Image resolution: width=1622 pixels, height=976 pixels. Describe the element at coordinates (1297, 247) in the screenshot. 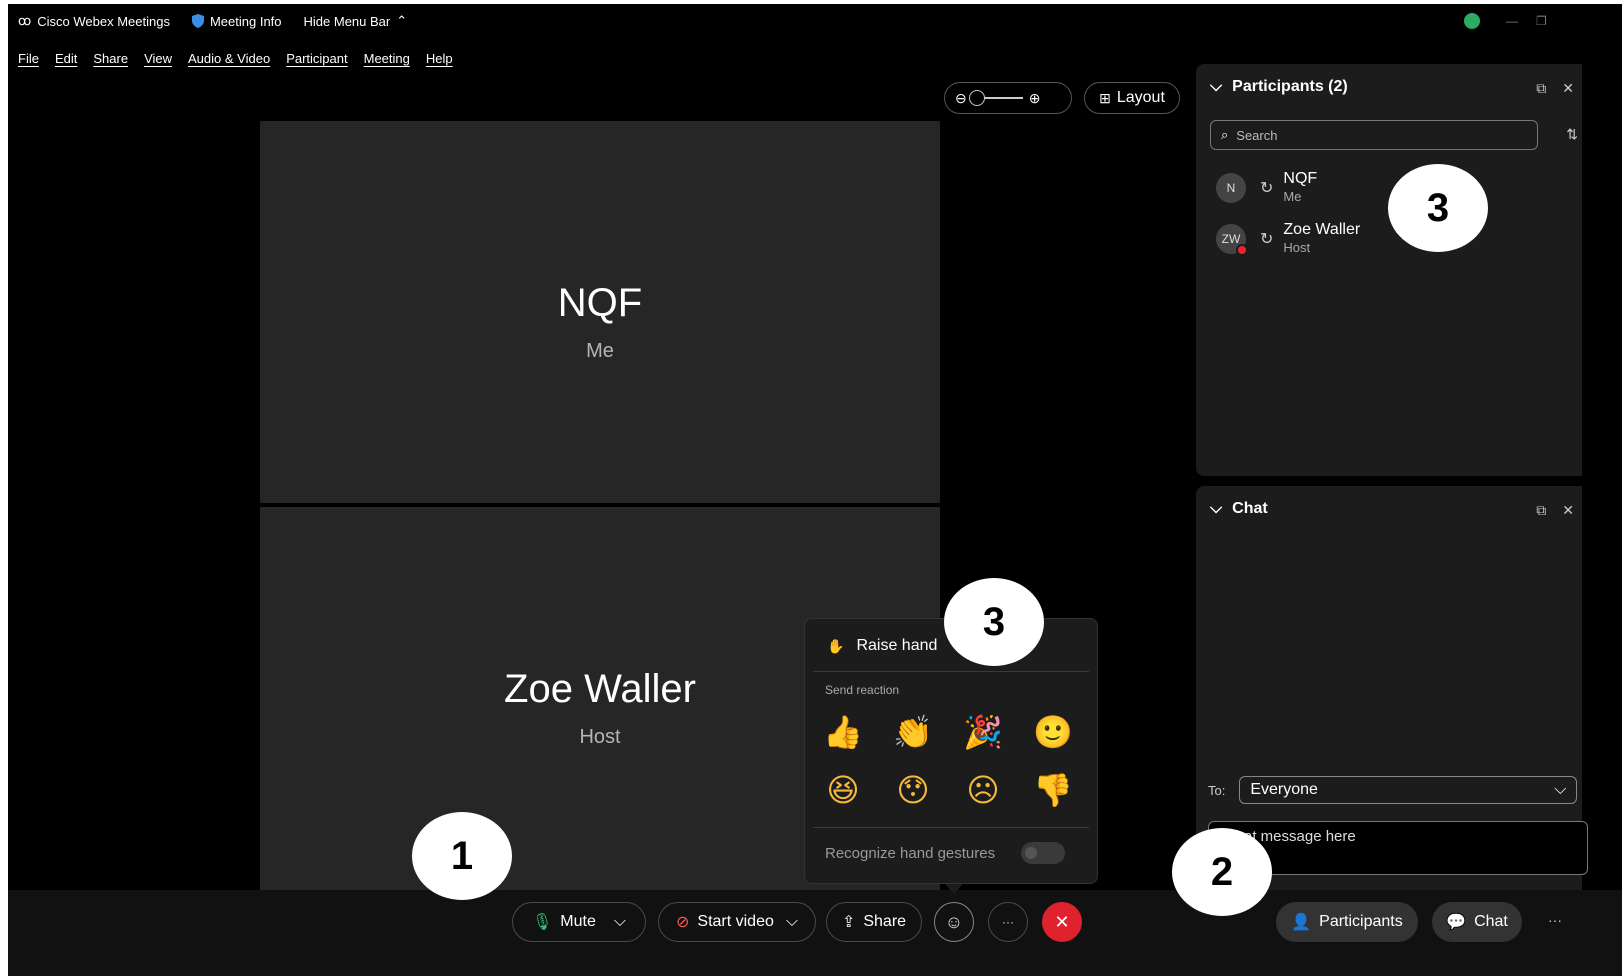

I see `participant-role: Host` at that location.